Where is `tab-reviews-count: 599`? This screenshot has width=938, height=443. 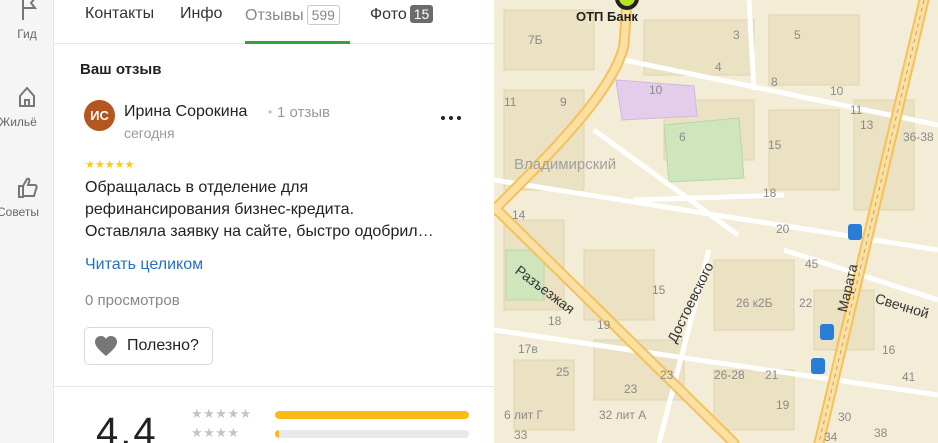
tab-reviews-count: 599 is located at coordinates (323, 15).